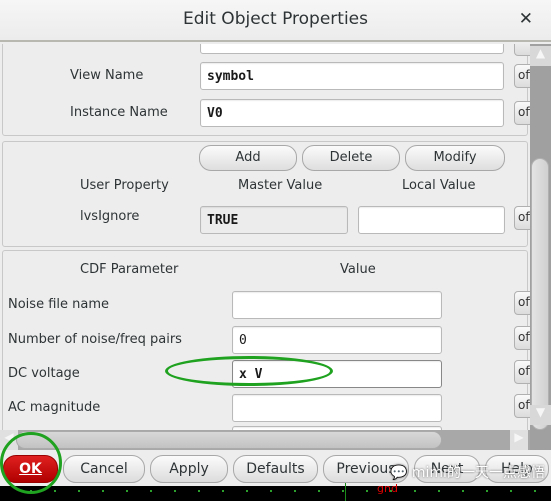 Image resolution: width=551 pixels, height=501 pixels. I want to click on noise-file-name-field, so click(337, 305).